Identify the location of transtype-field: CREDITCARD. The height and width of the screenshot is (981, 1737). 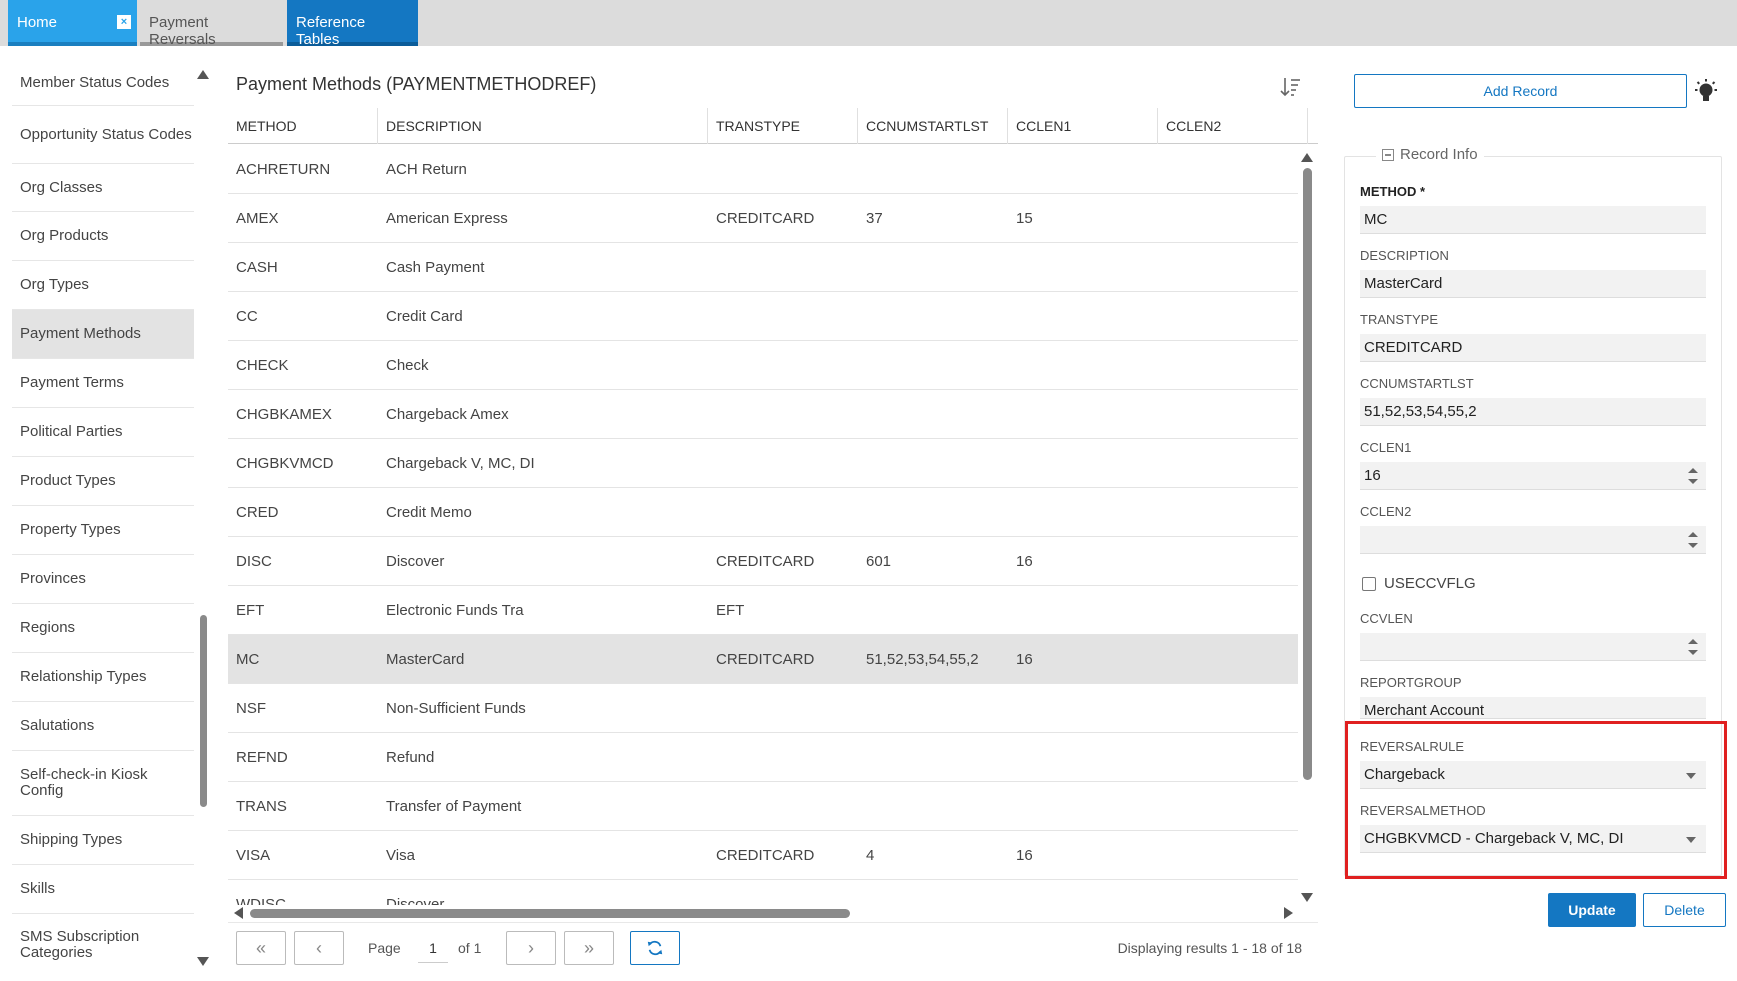
(1533, 348).